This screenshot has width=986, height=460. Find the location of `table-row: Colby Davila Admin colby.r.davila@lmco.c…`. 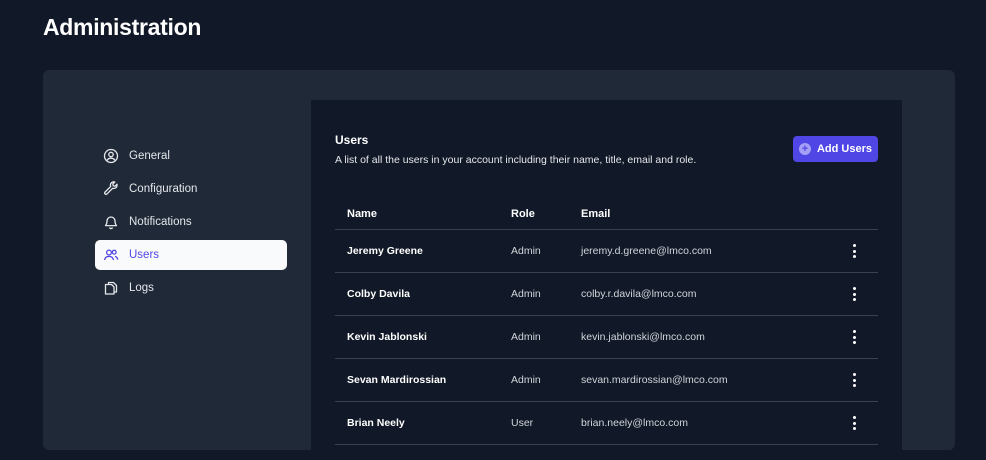

table-row: Colby Davila Admin colby.r.davila@lmco.c… is located at coordinates (606, 294).